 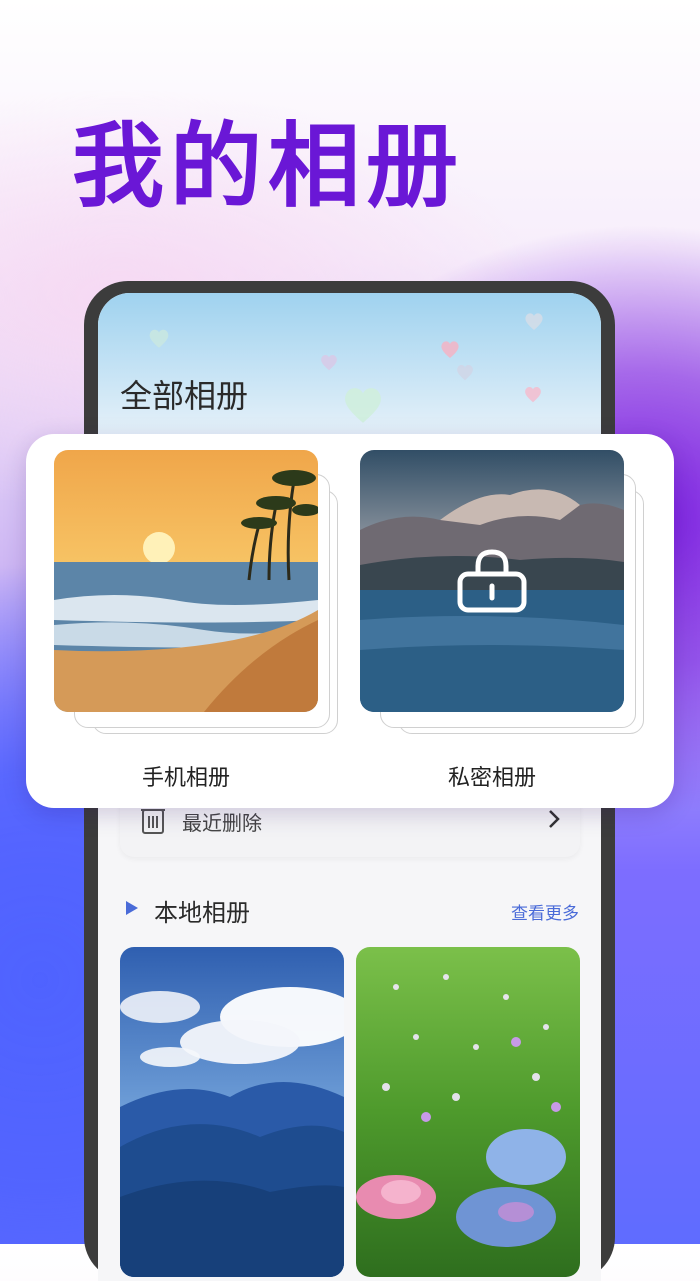 What do you see at coordinates (554, 819) in the screenshot?
I see `chevron-right-icon` at bounding box center [554, 819].